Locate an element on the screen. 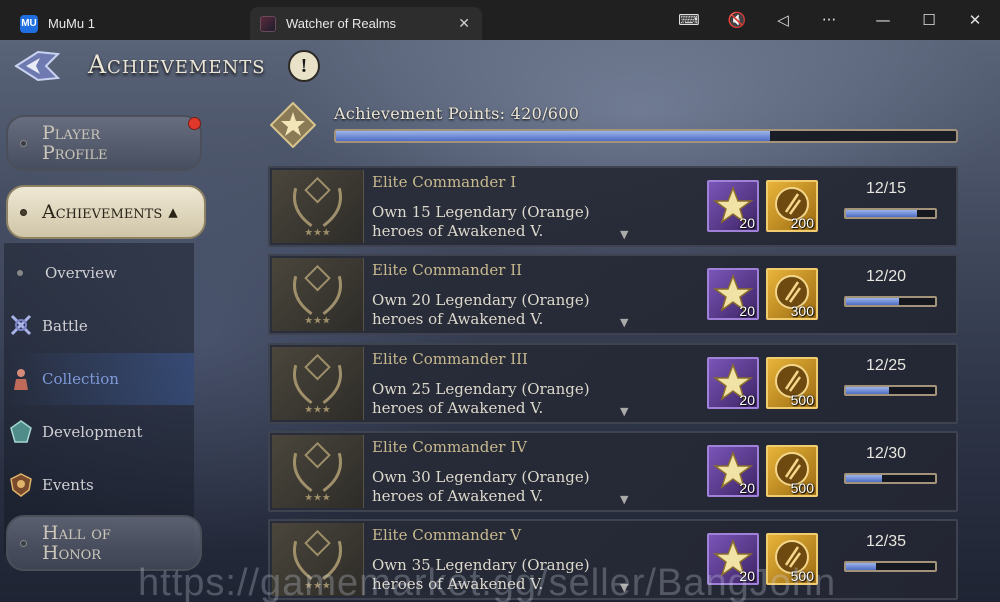 Image resolution: width=1000 pixels, height=602 pixels. sidebar-item-label: Battle is located at coordinates (65, 326).